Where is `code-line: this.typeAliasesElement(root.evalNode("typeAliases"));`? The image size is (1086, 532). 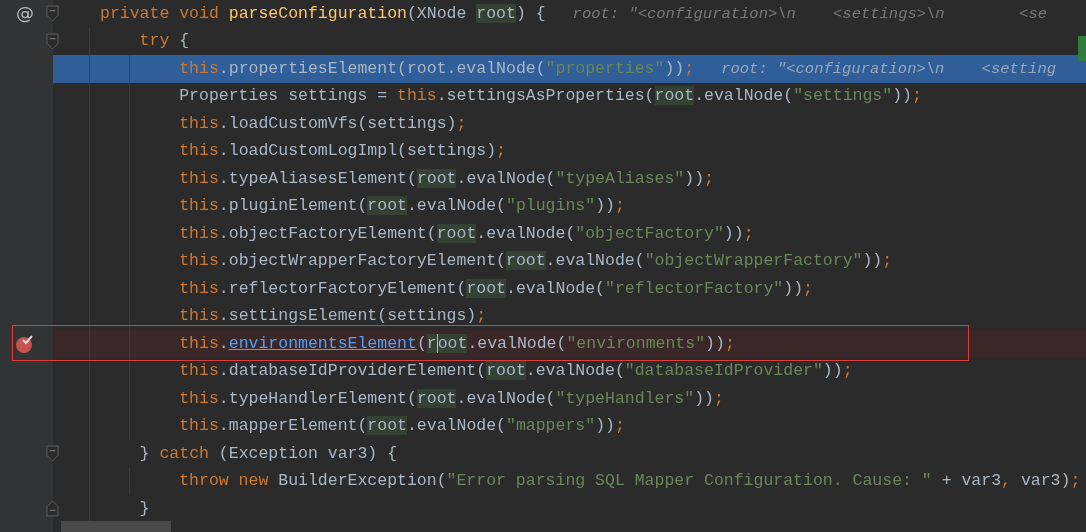 code-line: this.typeAliasesElement(root.evalNode("typeAliases")); is located at coordinates (446, 178).